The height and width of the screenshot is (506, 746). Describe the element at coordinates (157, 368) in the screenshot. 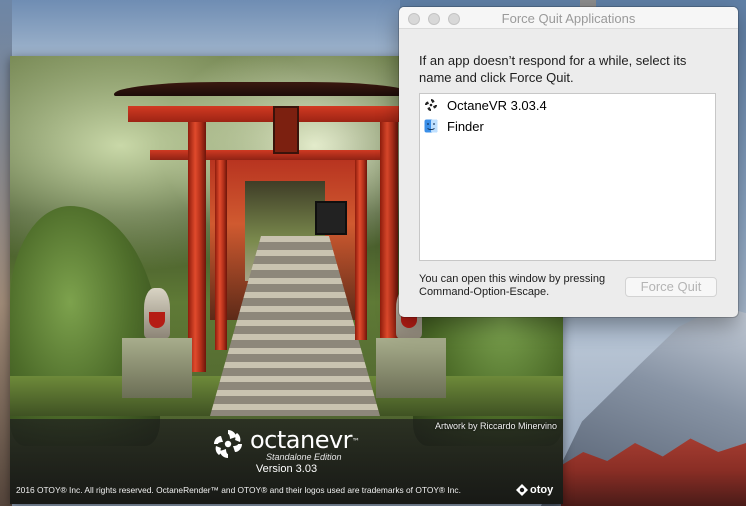

I see `fox-pedestal-left` at that location.